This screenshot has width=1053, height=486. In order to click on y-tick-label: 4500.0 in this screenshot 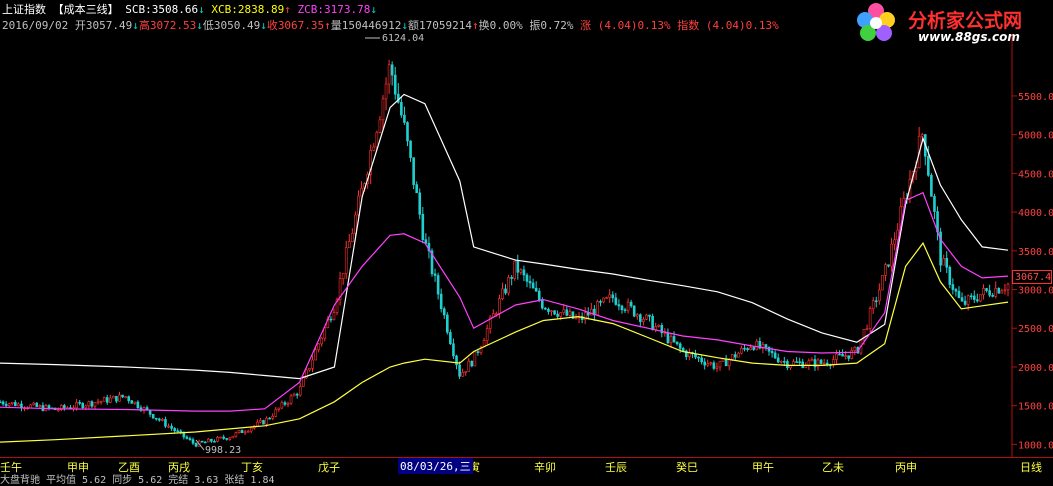, I will do `click(1035, 174)`.